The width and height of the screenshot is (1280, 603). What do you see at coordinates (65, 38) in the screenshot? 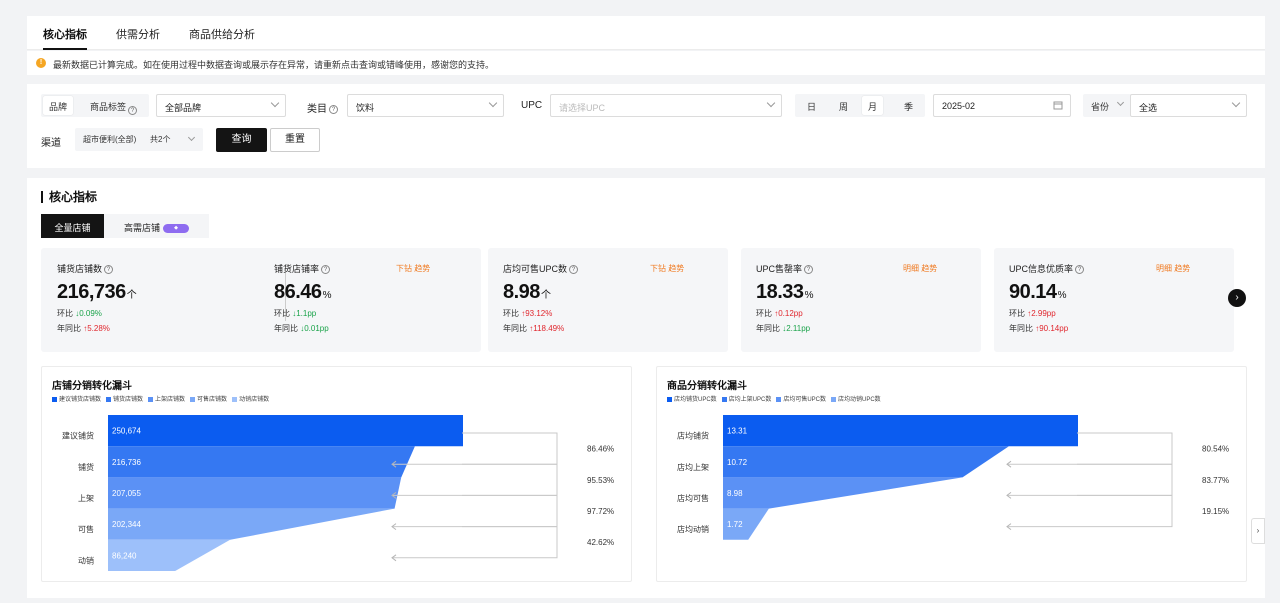
I see `tab-core-metrics: 核心指标` at bounding box center [65, 38].